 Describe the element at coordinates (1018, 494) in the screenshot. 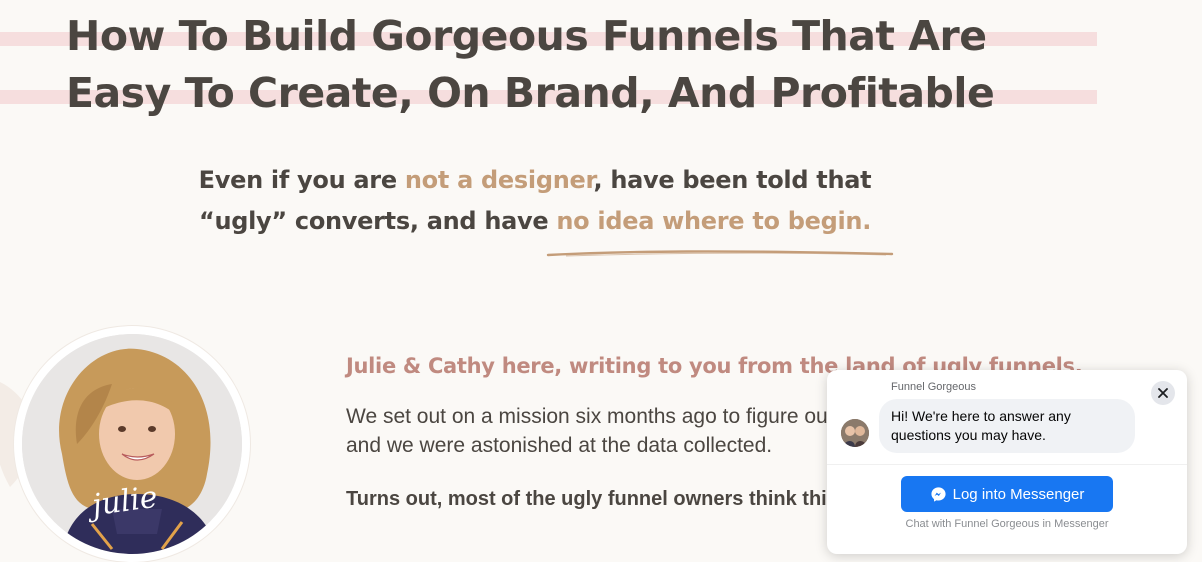

I see `login-button-label: Log into Messenger` at that location.